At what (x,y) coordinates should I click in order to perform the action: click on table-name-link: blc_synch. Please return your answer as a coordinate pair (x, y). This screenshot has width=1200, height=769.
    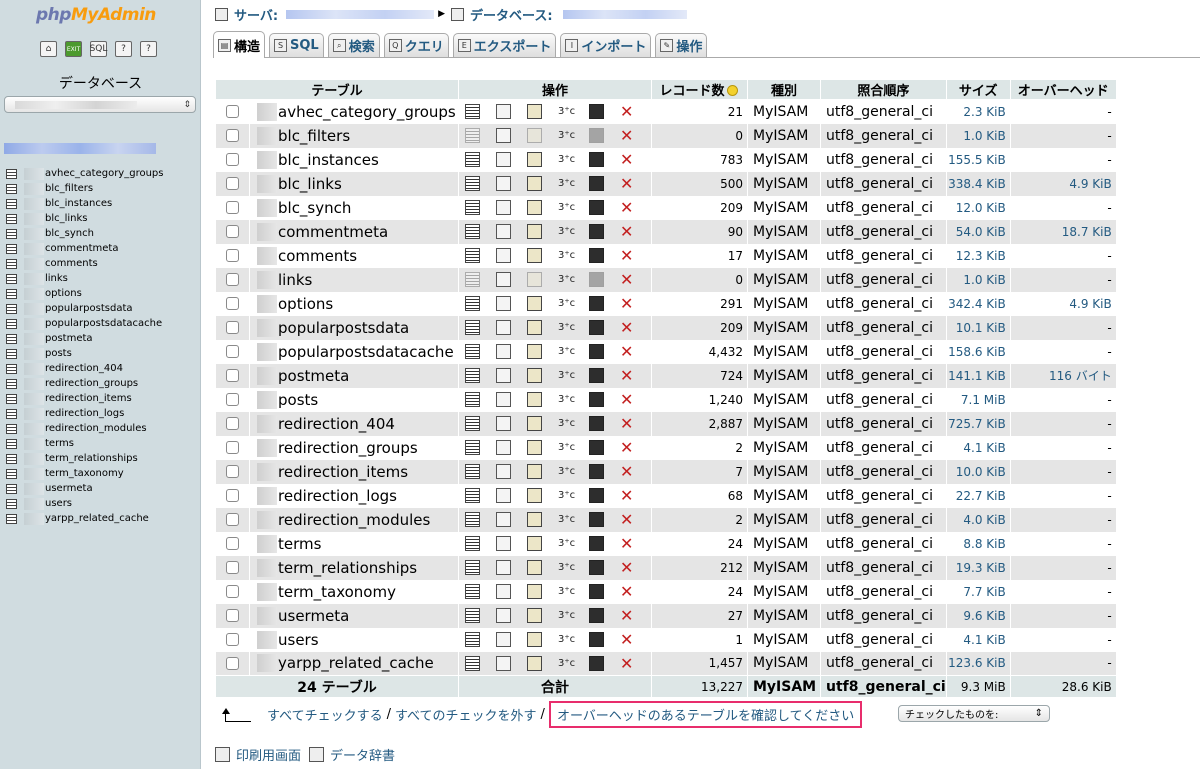
    Looking at the image, I should click on (314, 208).